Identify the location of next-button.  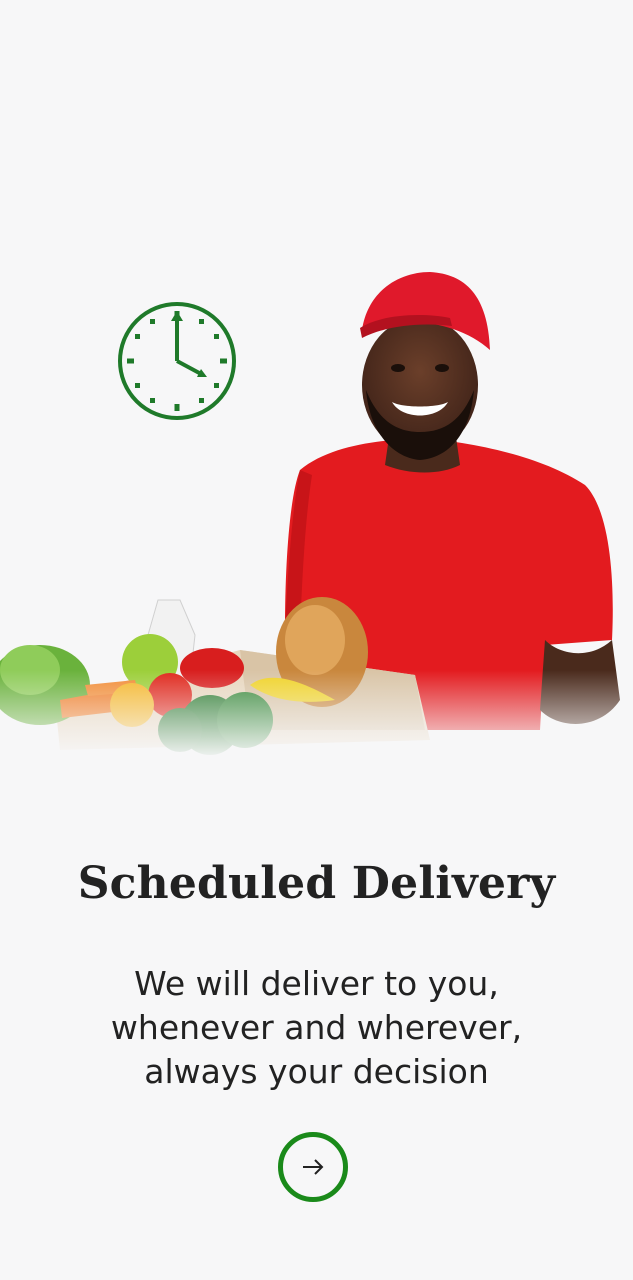
(313, 1167).